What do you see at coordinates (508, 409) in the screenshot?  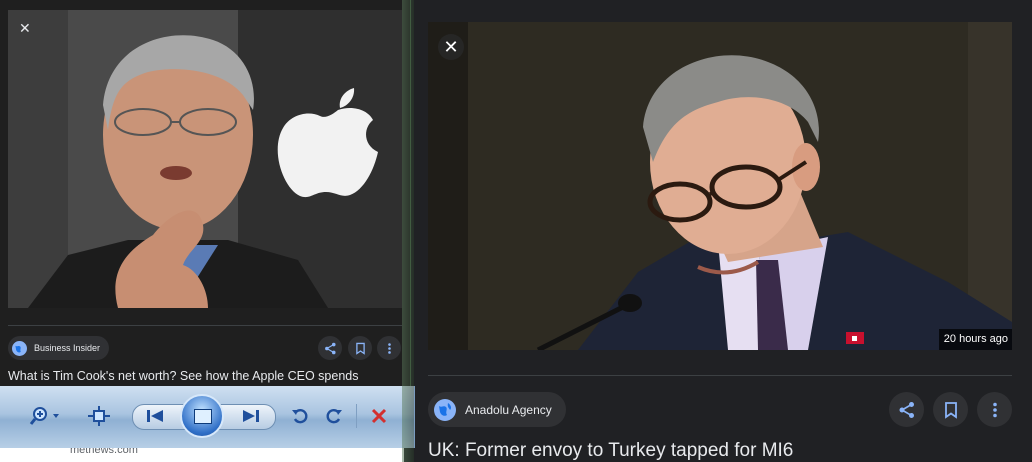 I see `source-name: Anadolu Agency` at bounding box center [508, 409].